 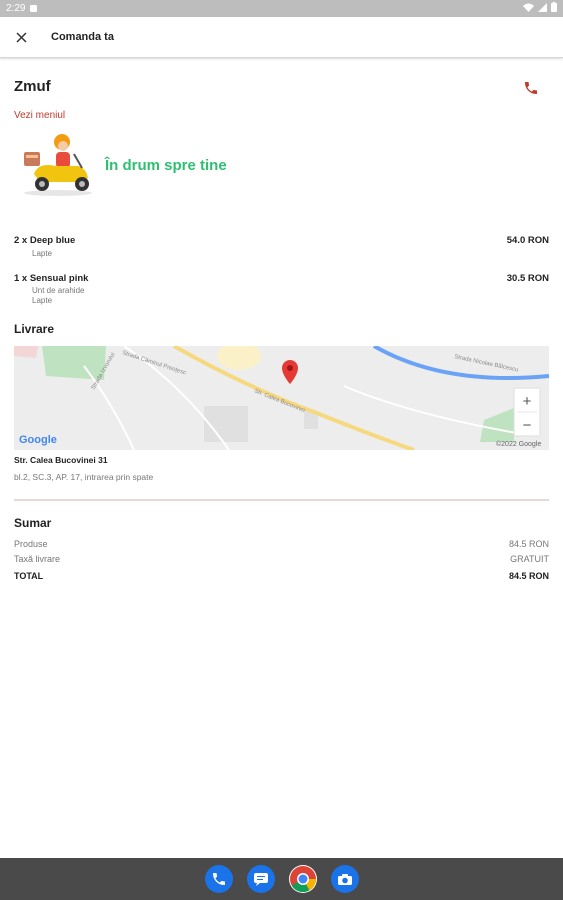 I want to click on chrome-app-icon, so click(x=302, y=879).